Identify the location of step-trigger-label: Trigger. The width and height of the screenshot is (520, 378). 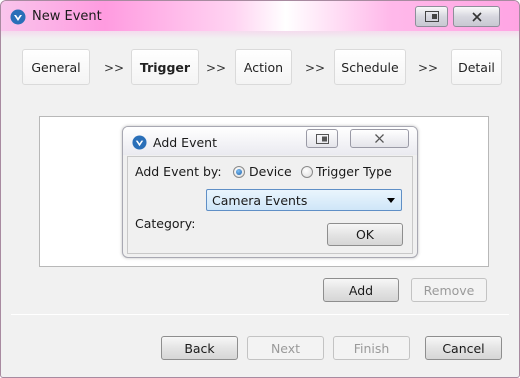
(165, 67).